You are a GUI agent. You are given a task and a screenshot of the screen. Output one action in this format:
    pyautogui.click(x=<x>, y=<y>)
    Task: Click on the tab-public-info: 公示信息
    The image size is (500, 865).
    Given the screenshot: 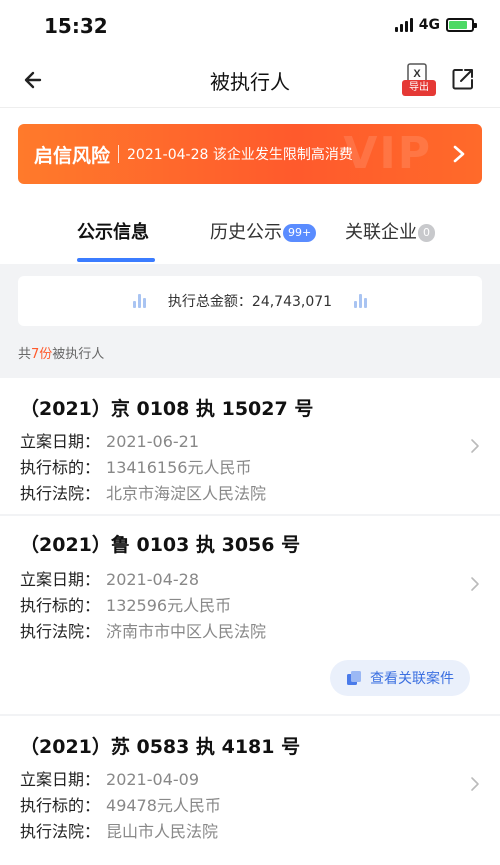 What is the action you would take?
    pyautogui.click(x=113, y=231)
    